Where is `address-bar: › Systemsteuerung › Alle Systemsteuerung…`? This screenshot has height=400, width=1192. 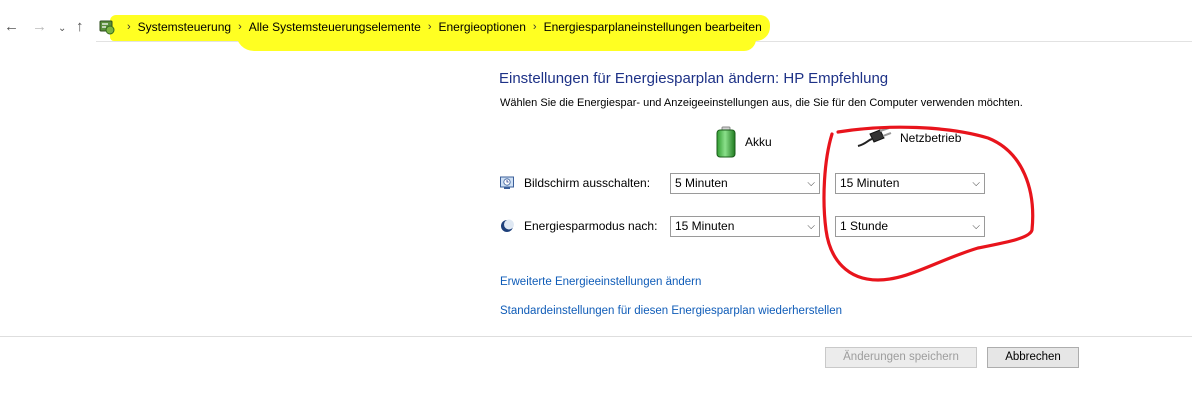
address-bar: › Systemsteuerung › Alle Systemsteuerung… is located at coordinates (644, 32).